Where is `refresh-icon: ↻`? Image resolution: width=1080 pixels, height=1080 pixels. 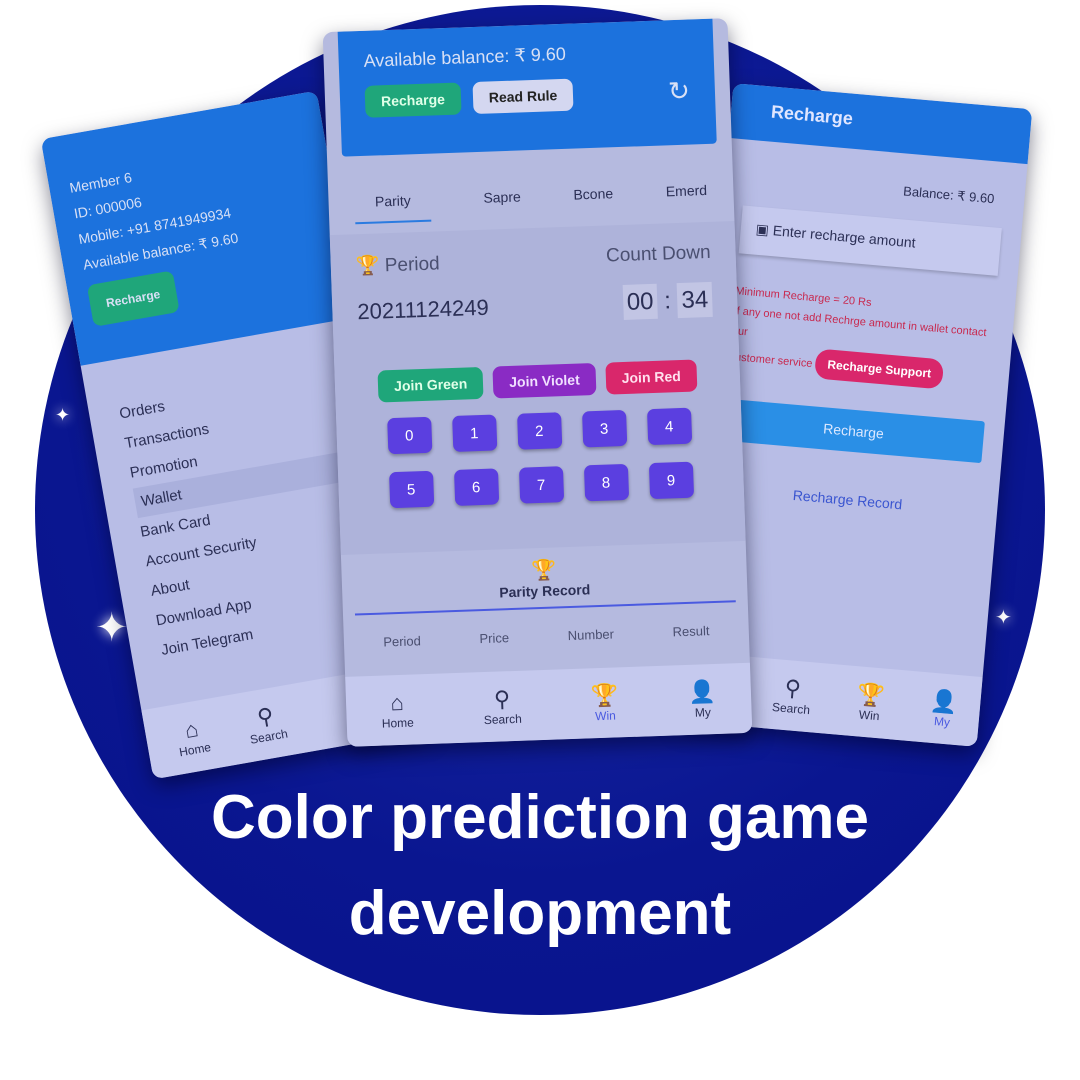 refresh-icon: ↻ is located at coordinates (679, 91).